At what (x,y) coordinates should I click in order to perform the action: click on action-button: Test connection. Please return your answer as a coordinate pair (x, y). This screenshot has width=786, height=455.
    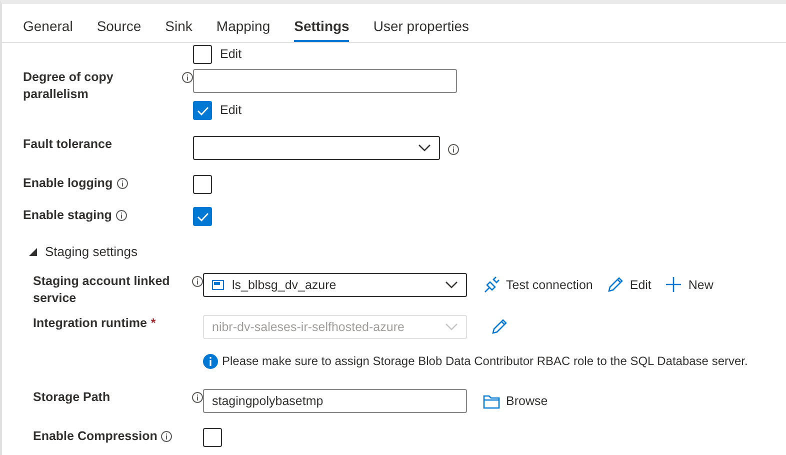
    Looking at the image, I should click on (538, 285).